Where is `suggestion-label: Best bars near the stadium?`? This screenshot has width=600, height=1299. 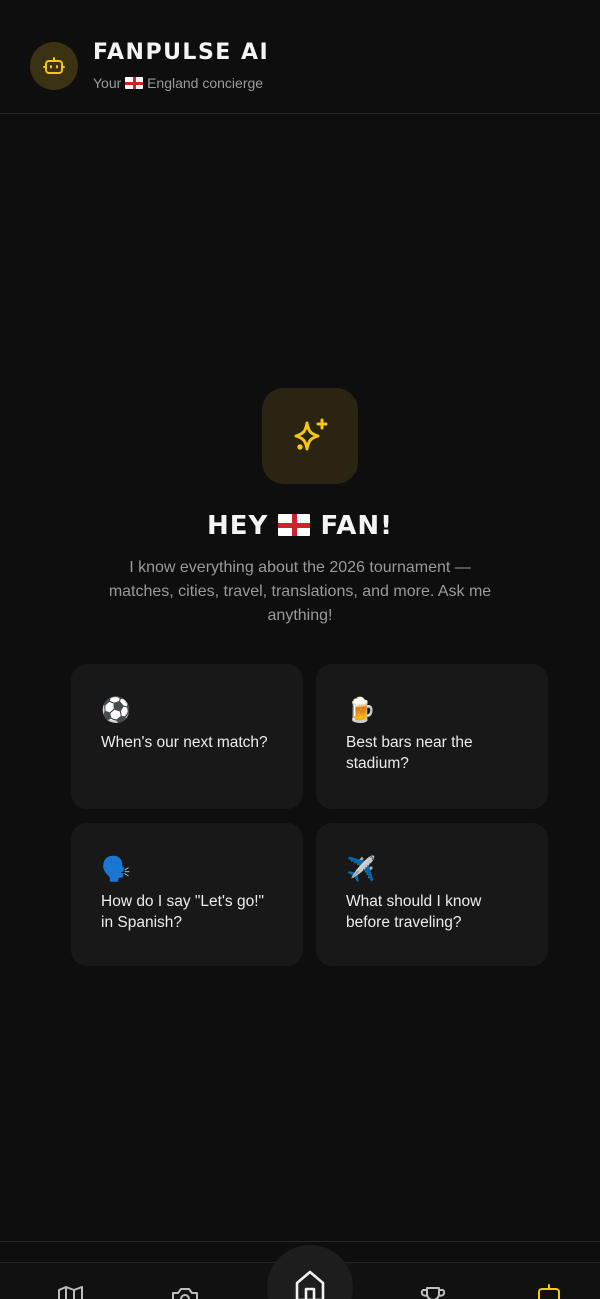 suggestion-label: Best bars near the stadium? is located at coordinates (409, 753).